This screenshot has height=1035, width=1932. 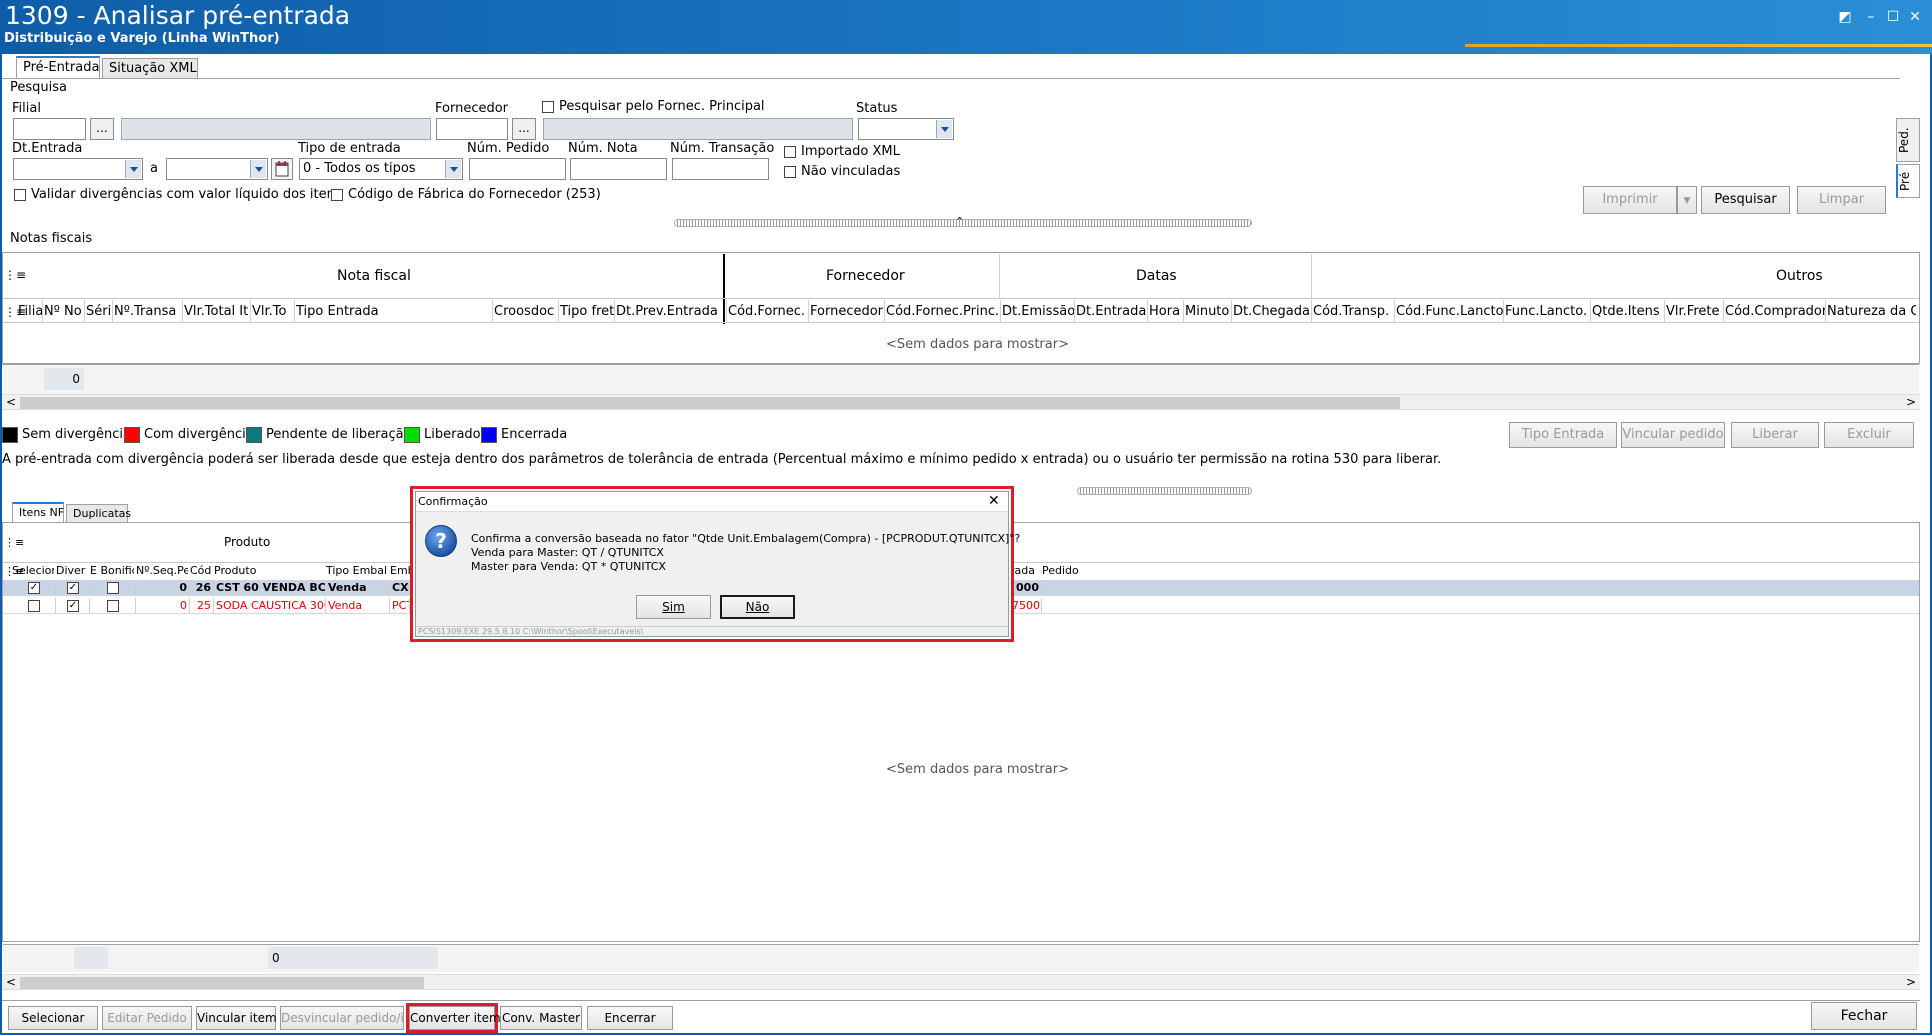 What do you see at coordinates (34, 606) in the screenshot?
I see `select-checkbox-box` at bounding box center [34, 606].